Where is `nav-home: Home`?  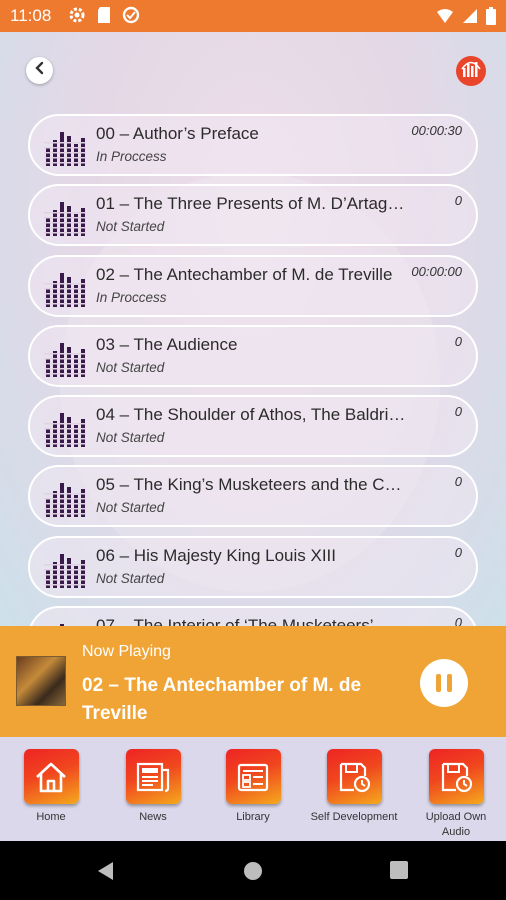
nav-home: Home is located at coordinates (51, 787).